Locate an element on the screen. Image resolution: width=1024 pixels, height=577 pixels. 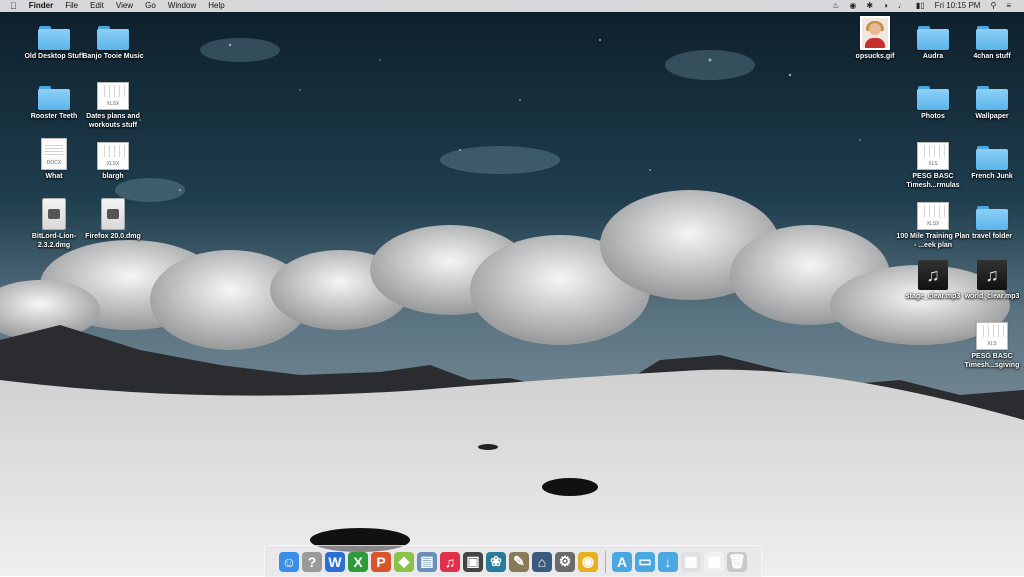
image-file-icon is located at coordinates (875, 33).